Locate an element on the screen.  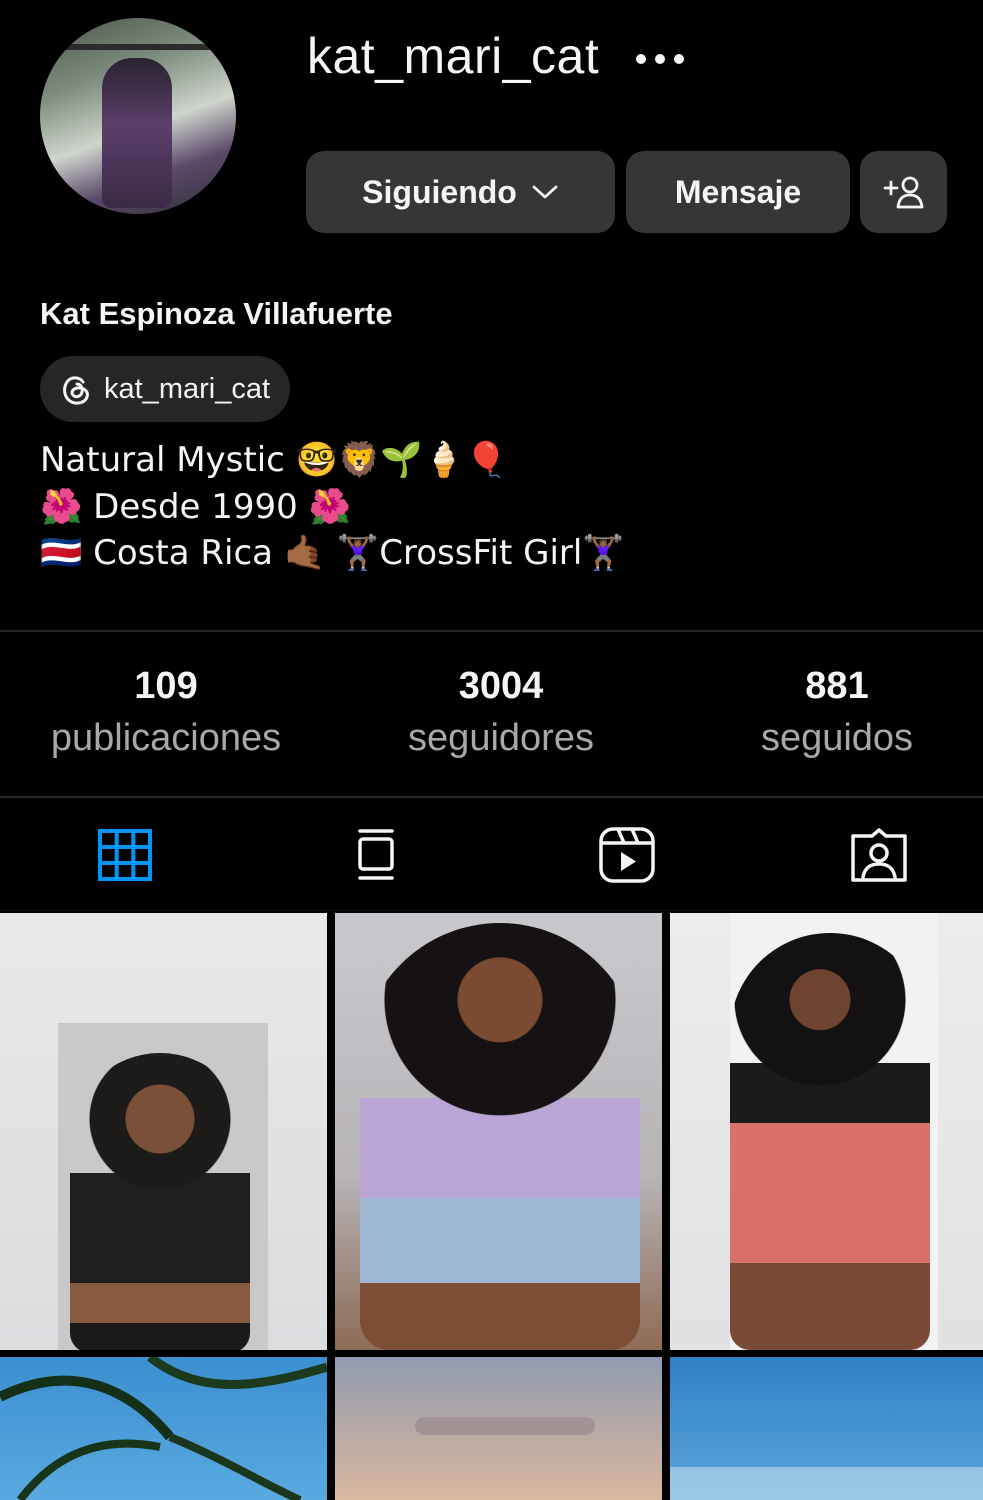
followers-stat: 3004 seguidores is located at coordinates (501, 712).